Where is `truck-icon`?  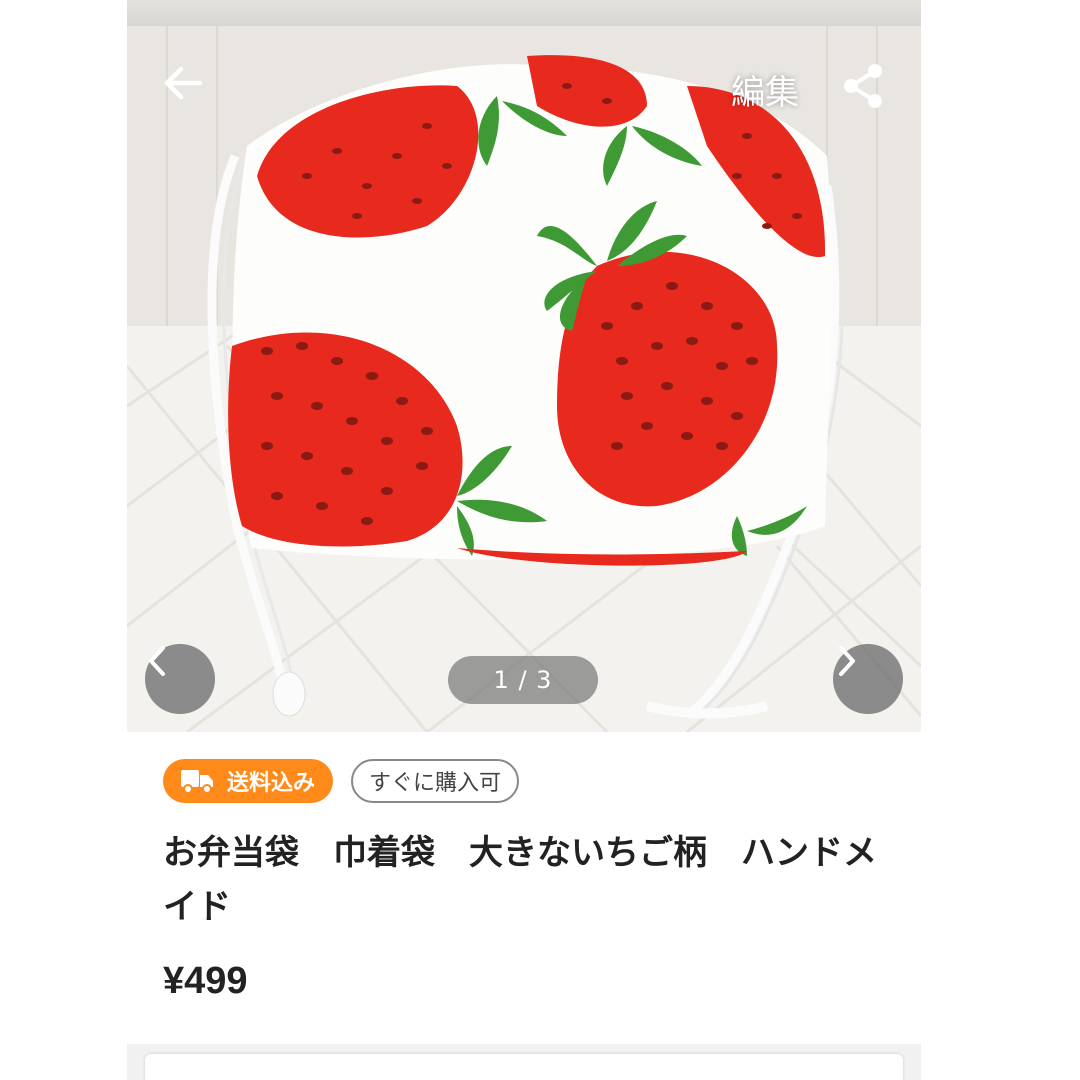 truck-icon is located at coordinates (197, 781).